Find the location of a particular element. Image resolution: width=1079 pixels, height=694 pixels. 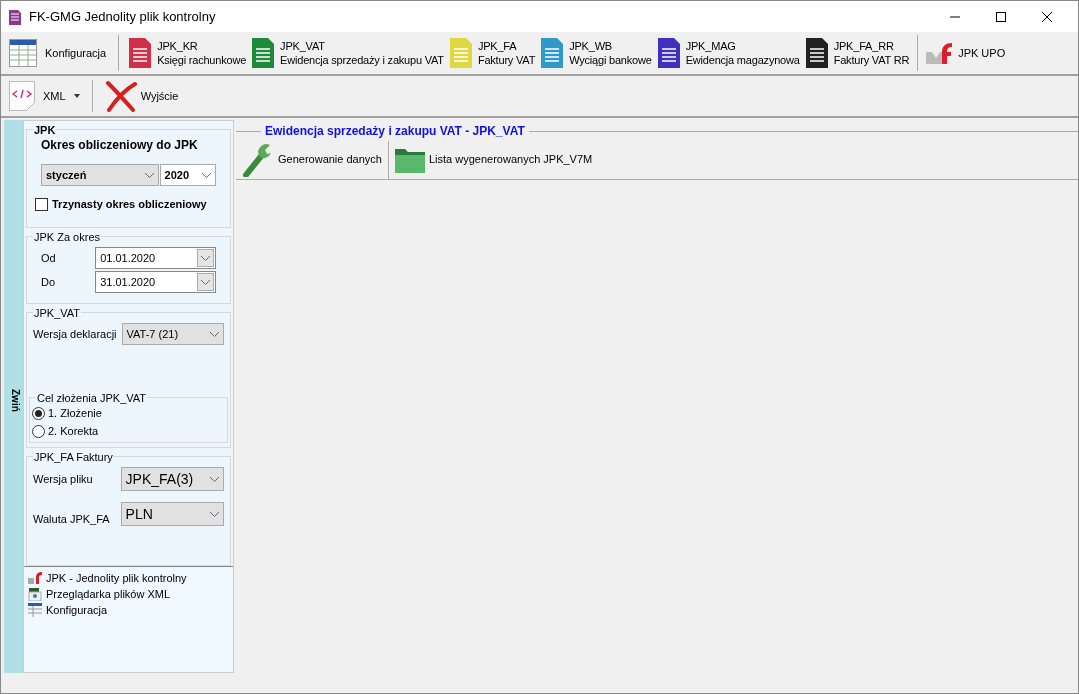

field-label: Wersja pliku is located at coordinates (63, 479).